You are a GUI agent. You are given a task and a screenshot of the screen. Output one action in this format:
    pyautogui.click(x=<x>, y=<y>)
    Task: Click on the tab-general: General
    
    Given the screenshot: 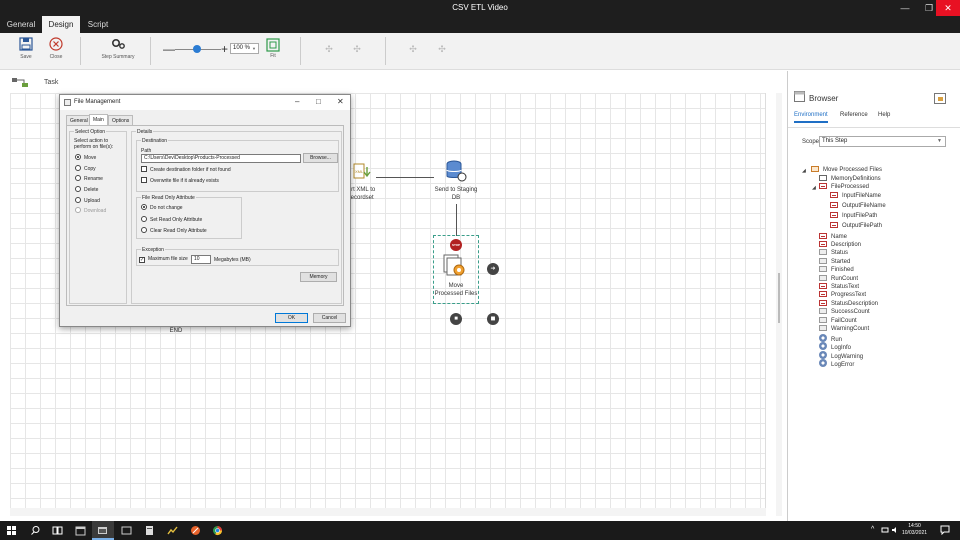 What is the action you would take?
    pyautogui.click(x=21, y=24)
    